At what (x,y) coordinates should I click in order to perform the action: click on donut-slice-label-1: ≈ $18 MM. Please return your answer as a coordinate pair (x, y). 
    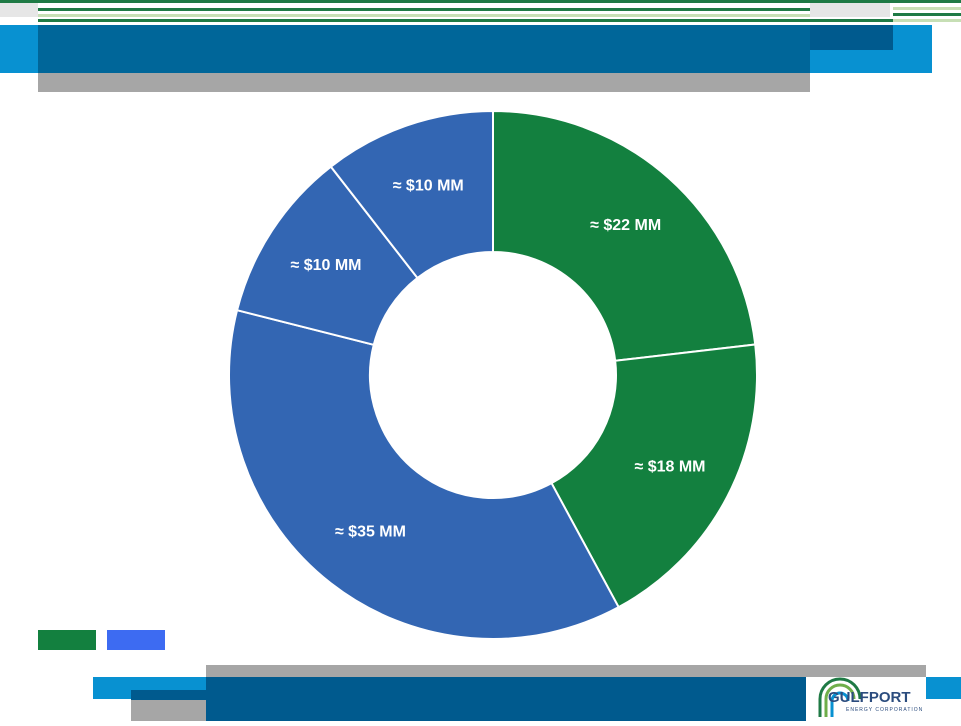
    Looking at the image, I should click on (669, 466).